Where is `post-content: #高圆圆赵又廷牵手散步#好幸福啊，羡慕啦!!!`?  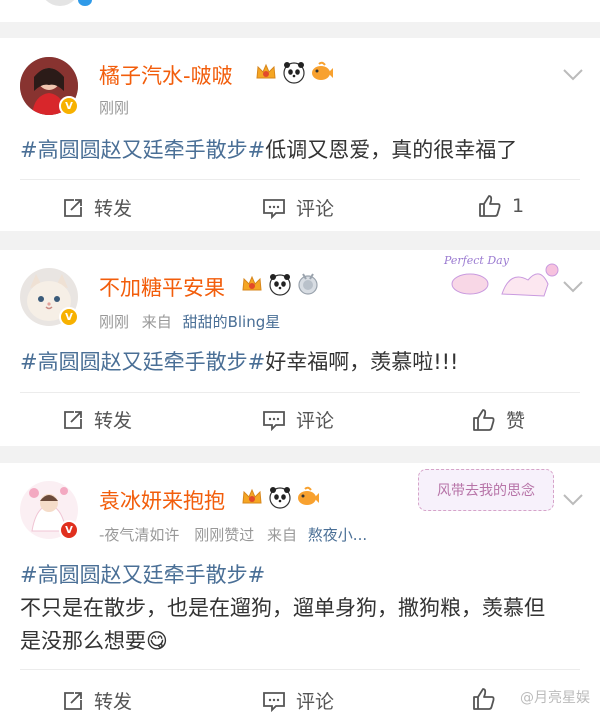
post-content: #高圆圆赵又廷牵手散步#好幸福啊，羡慕啦!!! is located at coordinates (300, 362).